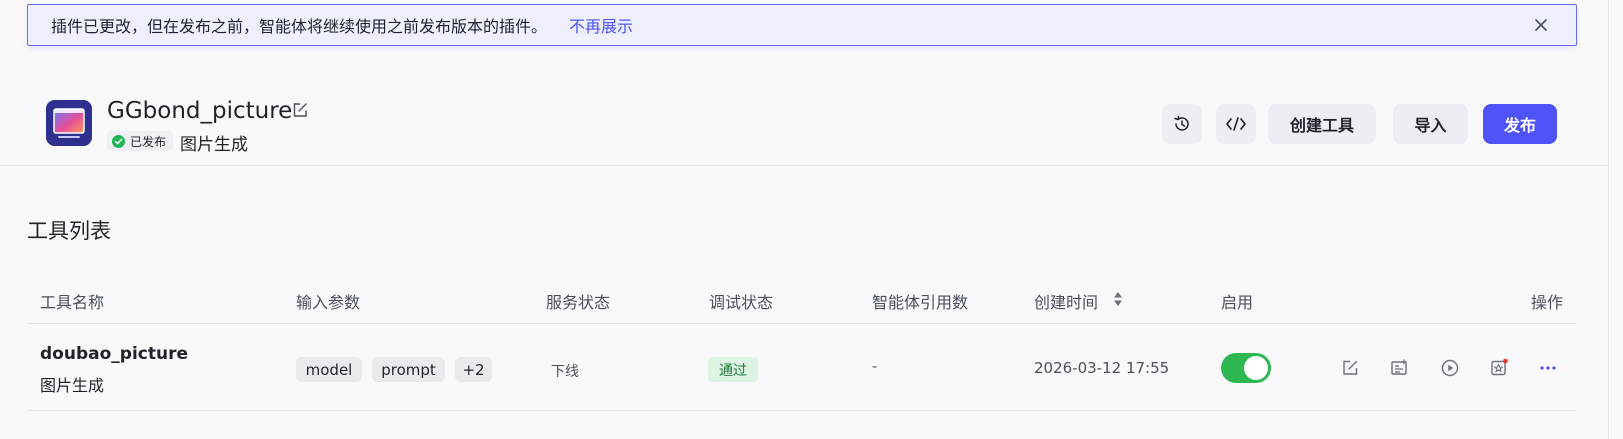 This screenshot has width=1623, height=439. I want to click on dismiss-forever-link: 不再展示, so click(601, 25).